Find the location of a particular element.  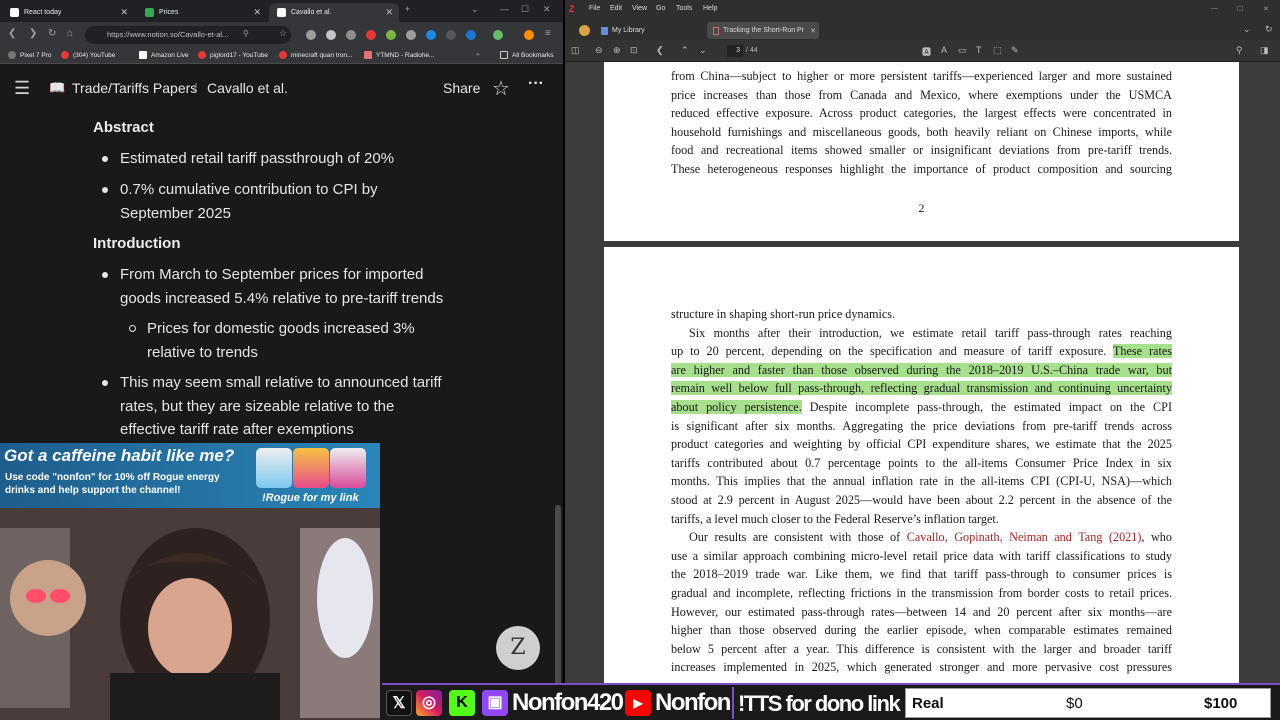

all-bookmarks: All Bookmarks is located at coordinates (527, 55).